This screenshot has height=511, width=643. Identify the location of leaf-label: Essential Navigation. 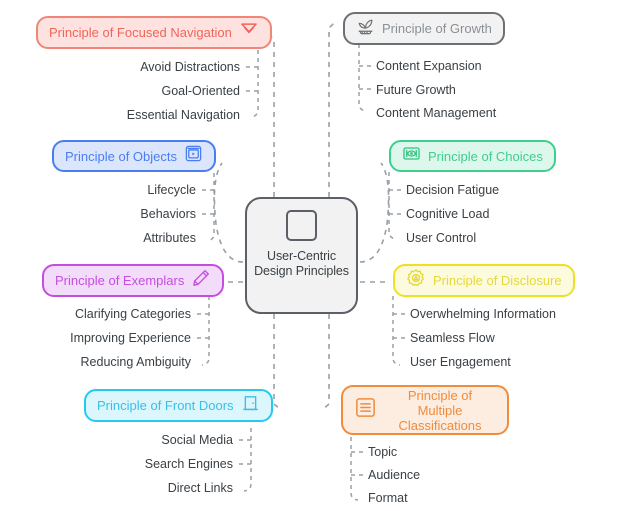
(183, 115).